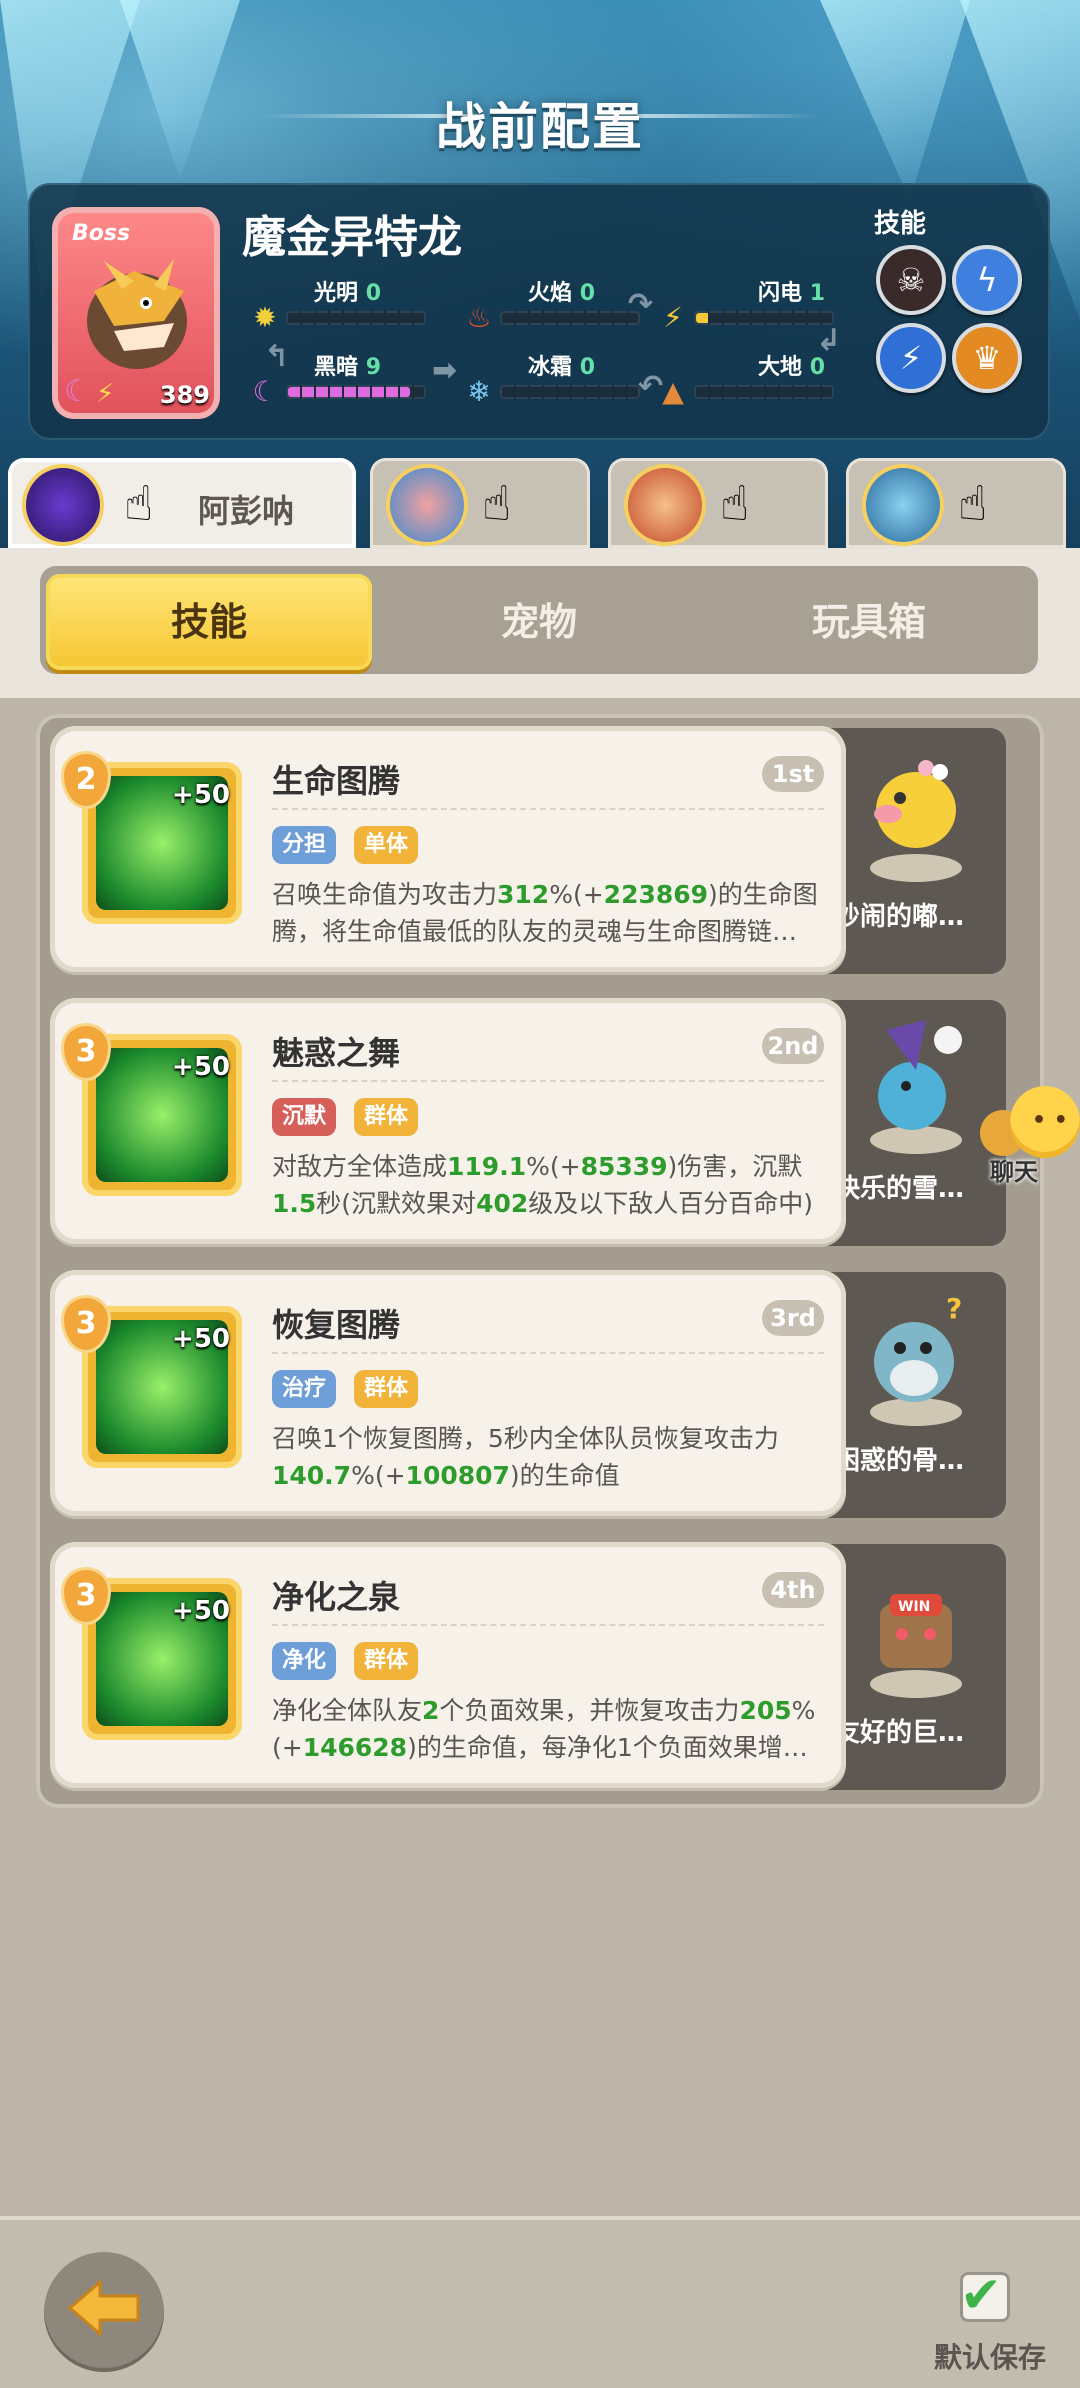 The width and height of the screenshot is (1080, 2388). I want to click on stat-fill, so click(349, 392).